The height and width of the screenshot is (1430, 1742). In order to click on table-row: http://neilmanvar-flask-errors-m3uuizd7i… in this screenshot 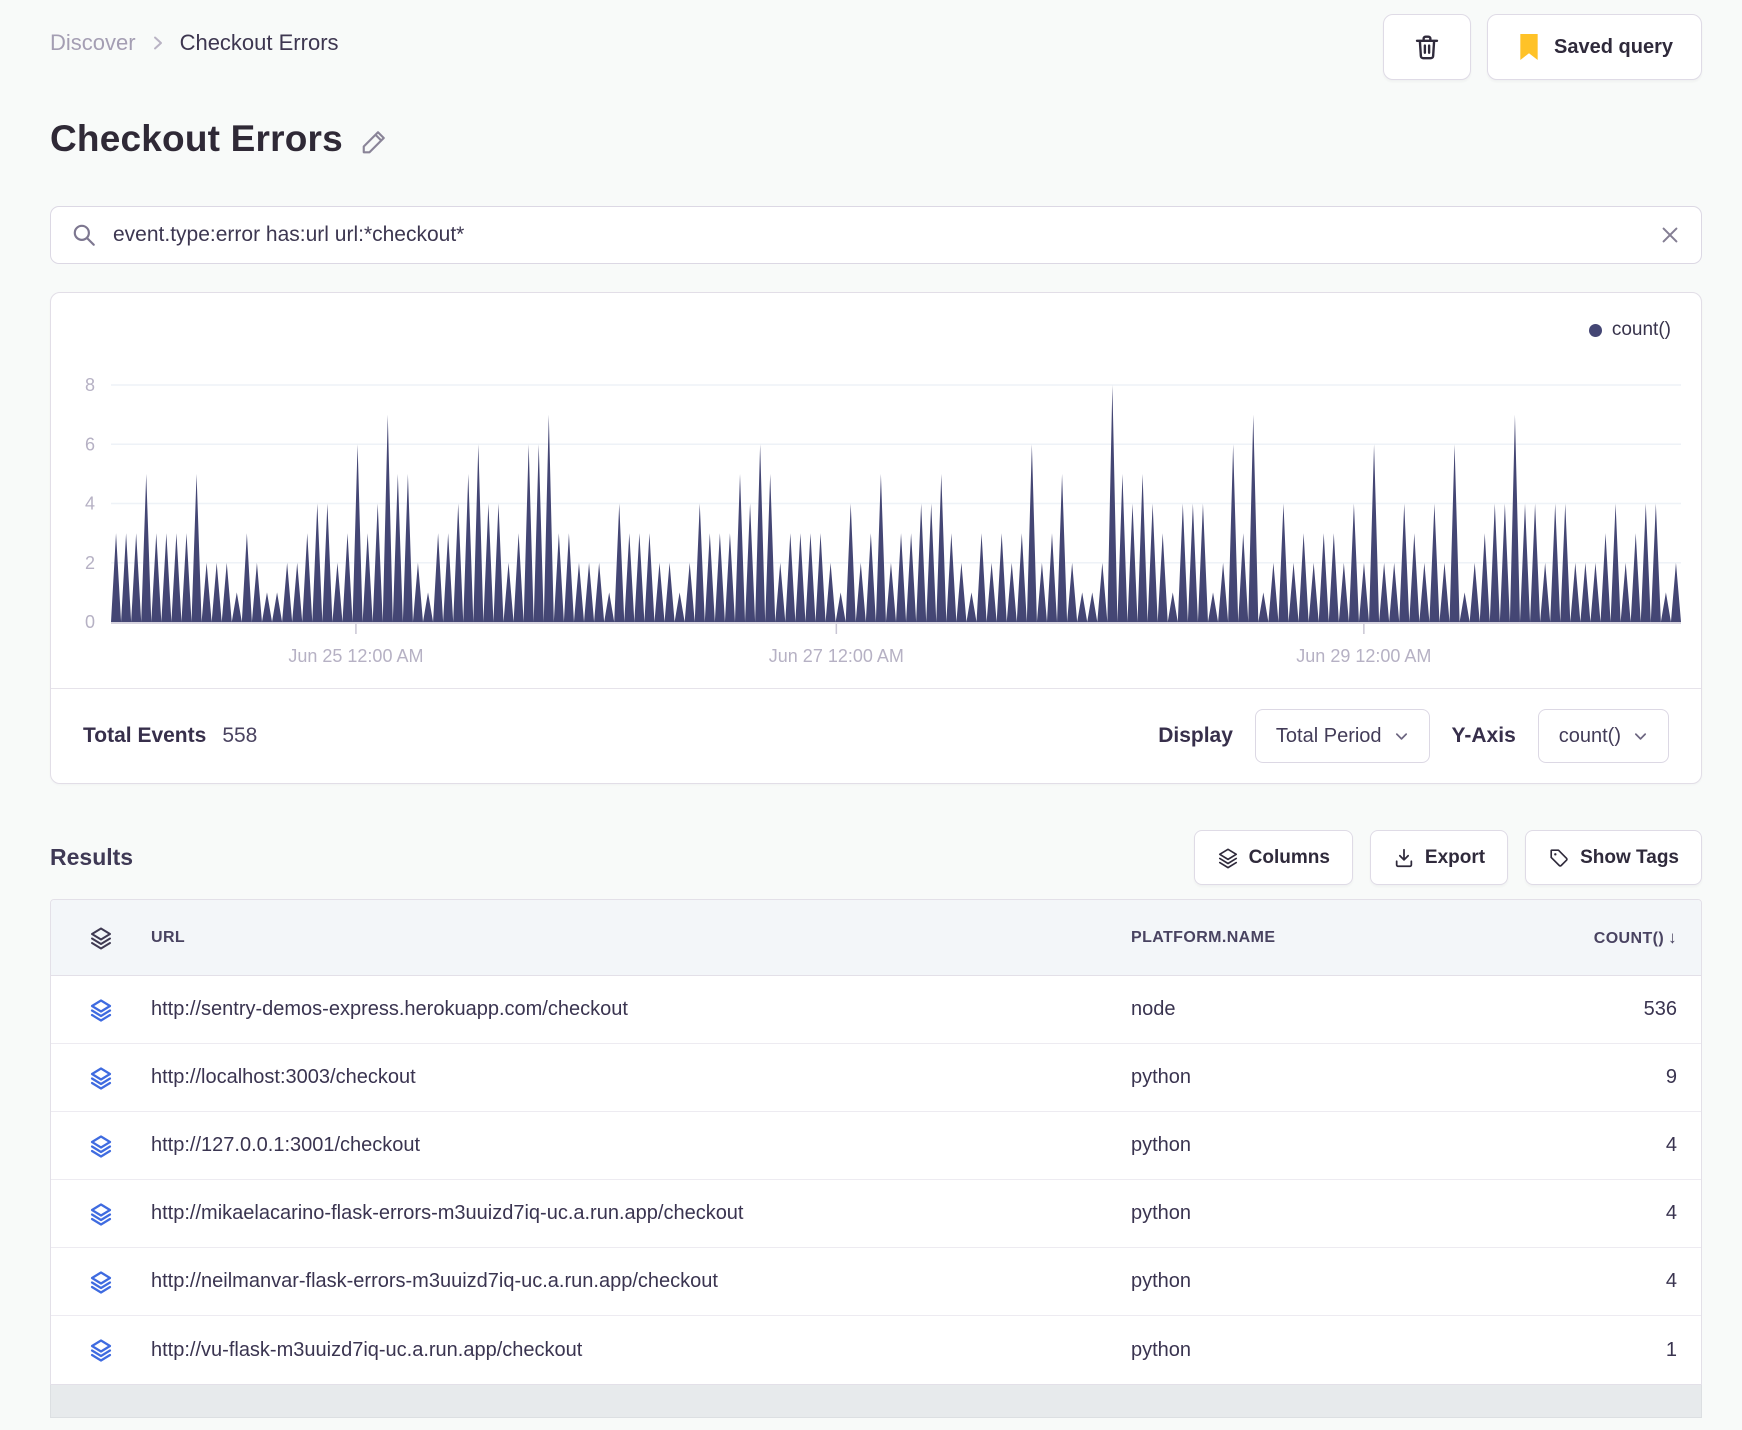, I will do `click(876, 1282)`.